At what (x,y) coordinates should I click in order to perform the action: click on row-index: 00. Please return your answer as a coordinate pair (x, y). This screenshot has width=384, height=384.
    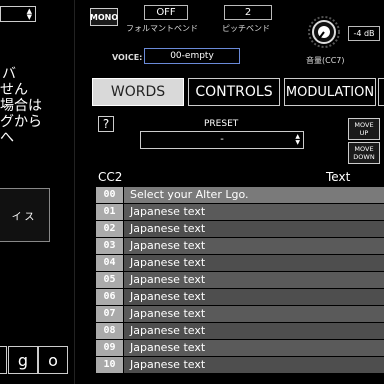
    Looking at the image, I should click on (109, 195).